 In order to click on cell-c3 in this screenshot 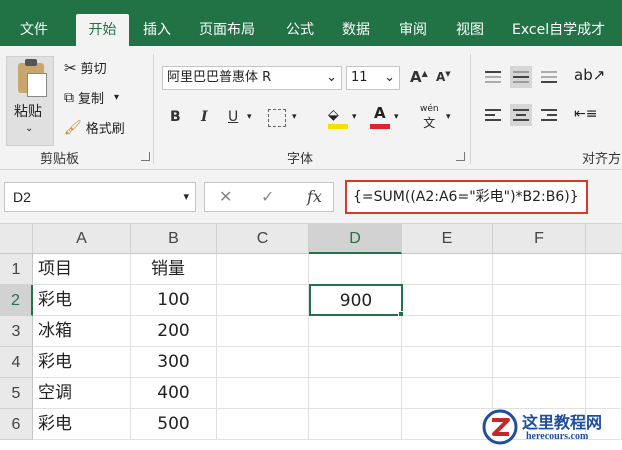, I will do `click(263, 331)`.